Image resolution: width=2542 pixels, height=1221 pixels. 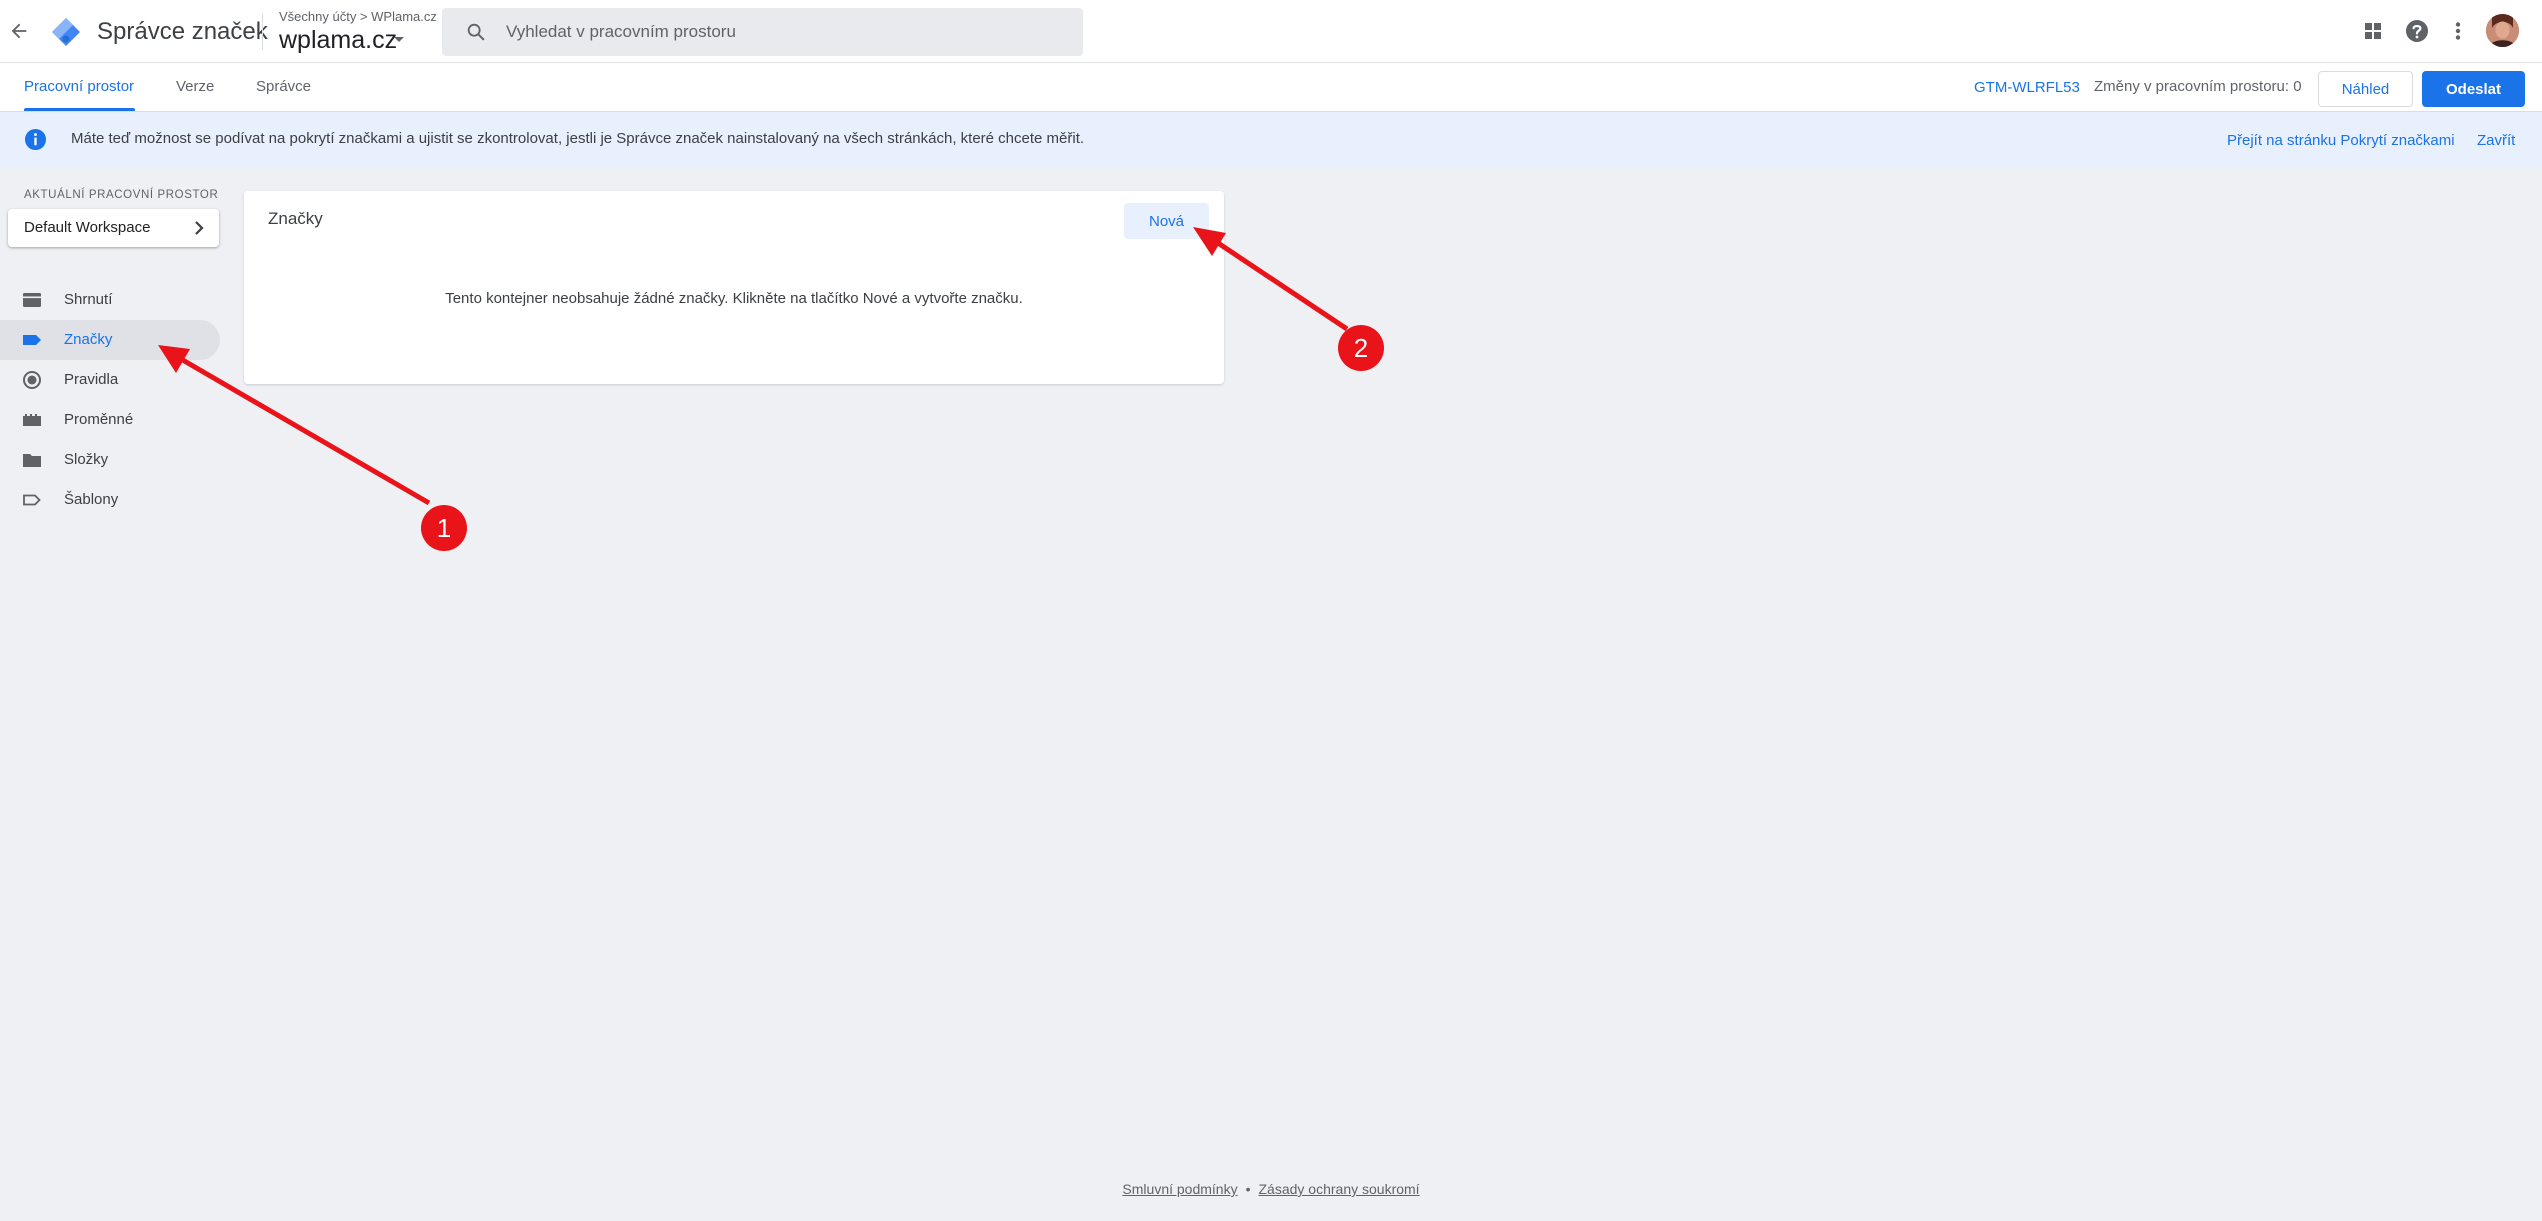 What do you see at coordinates (2496, 140) in the screenshot?
I see `banner-close-button: Zavřít` at bounding box center [2496, 140].